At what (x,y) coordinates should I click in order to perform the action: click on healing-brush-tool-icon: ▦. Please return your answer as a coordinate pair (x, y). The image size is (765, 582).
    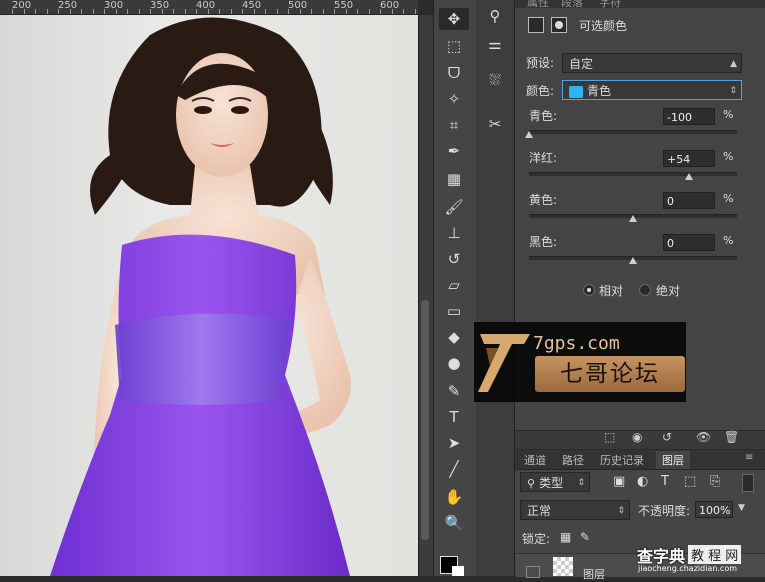
    Looking at the image, I should click on (454, 179).